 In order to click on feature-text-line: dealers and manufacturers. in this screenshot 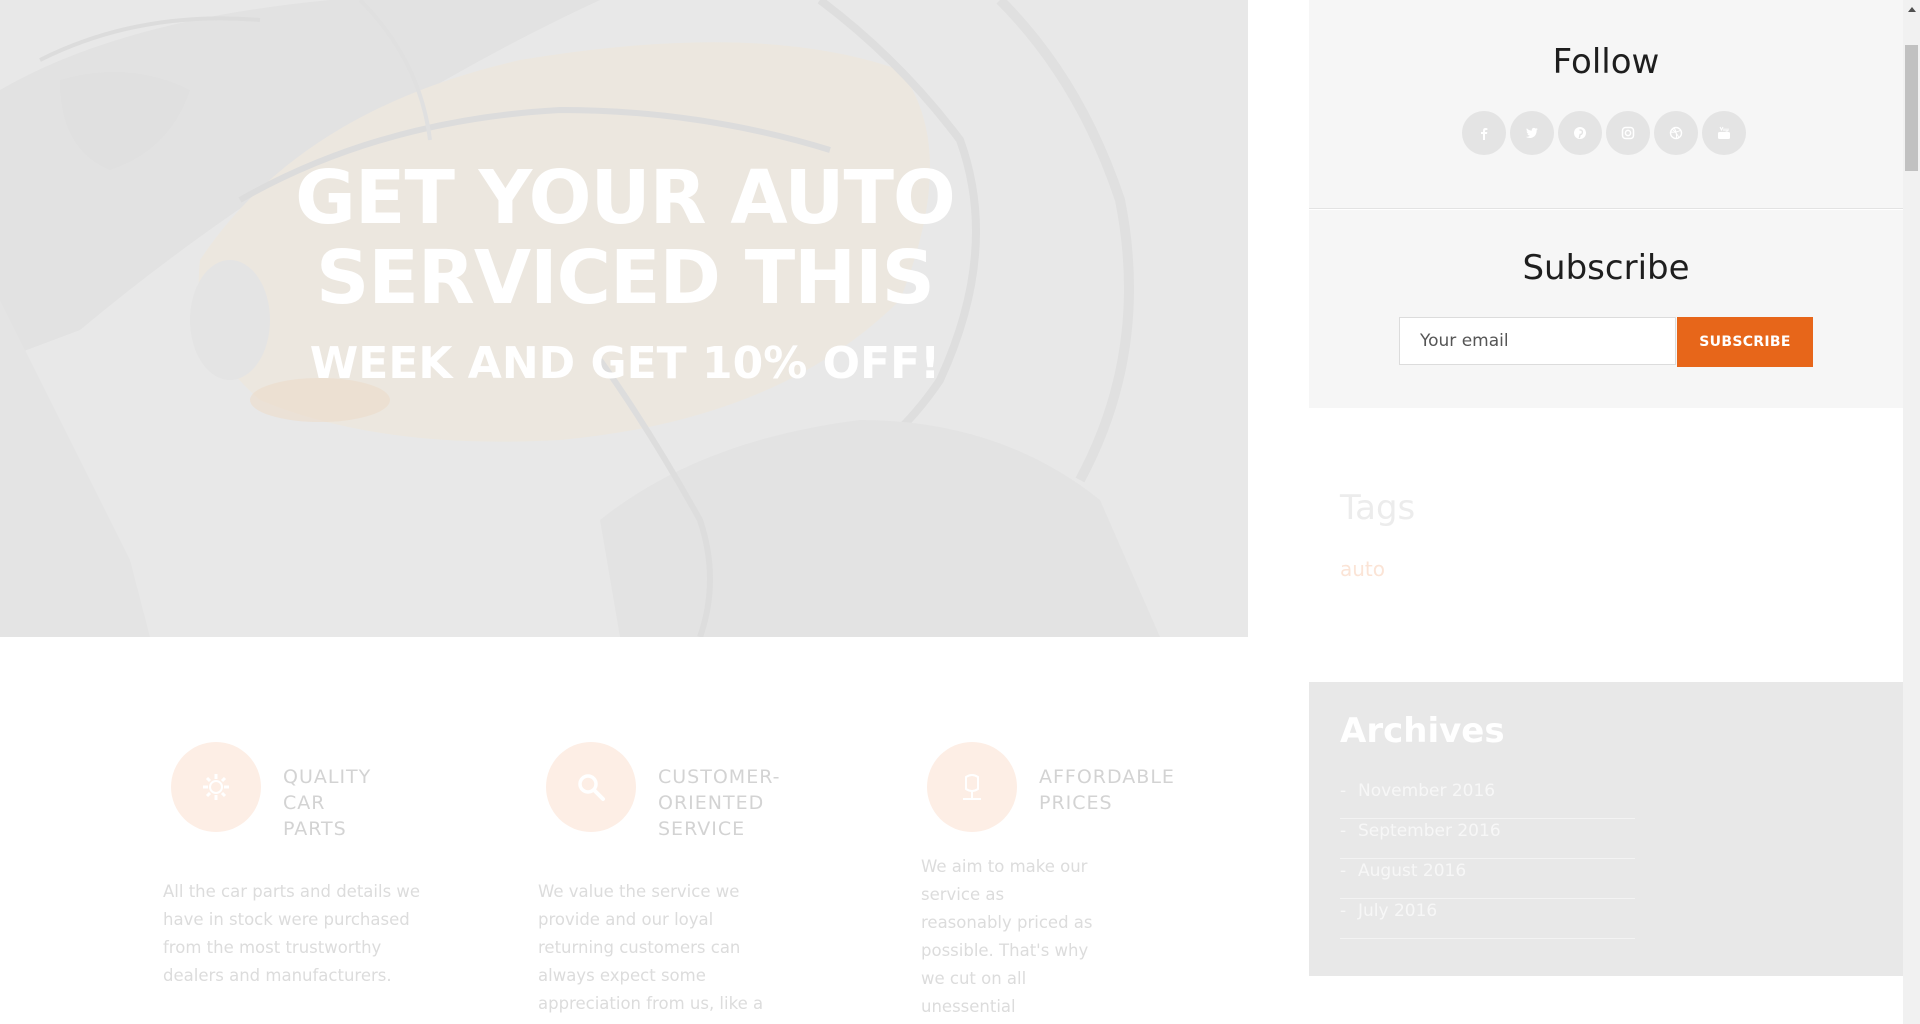, I will do `click(277, 975)`.